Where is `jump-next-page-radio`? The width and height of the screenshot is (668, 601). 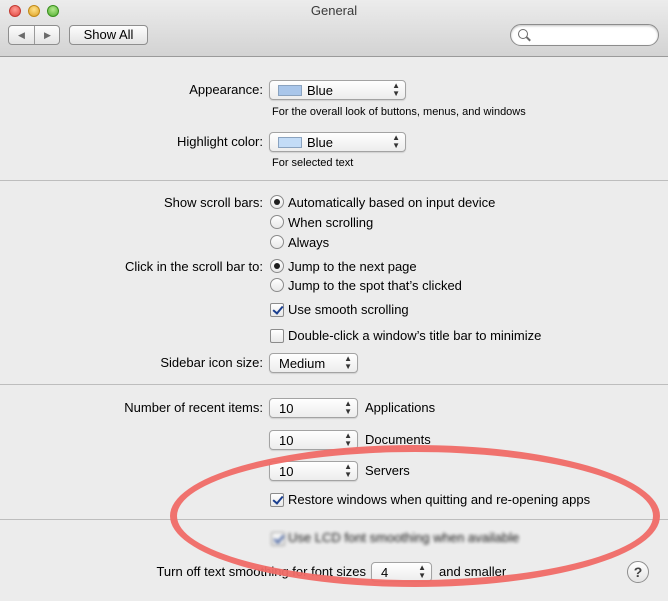 jump-next-page-radio is located at coordinates (277, 266).